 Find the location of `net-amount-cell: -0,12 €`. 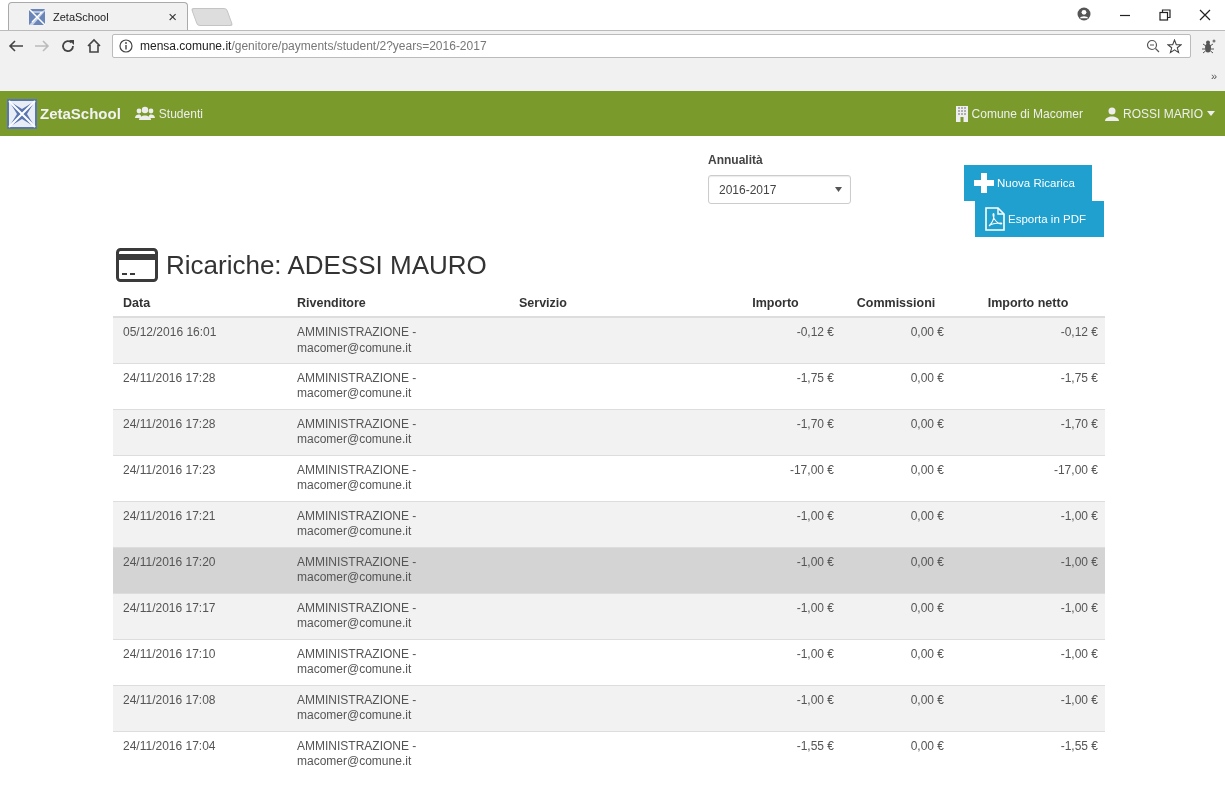

net-amount-cell: -0,12 € is located at coordinates (1028, 340).